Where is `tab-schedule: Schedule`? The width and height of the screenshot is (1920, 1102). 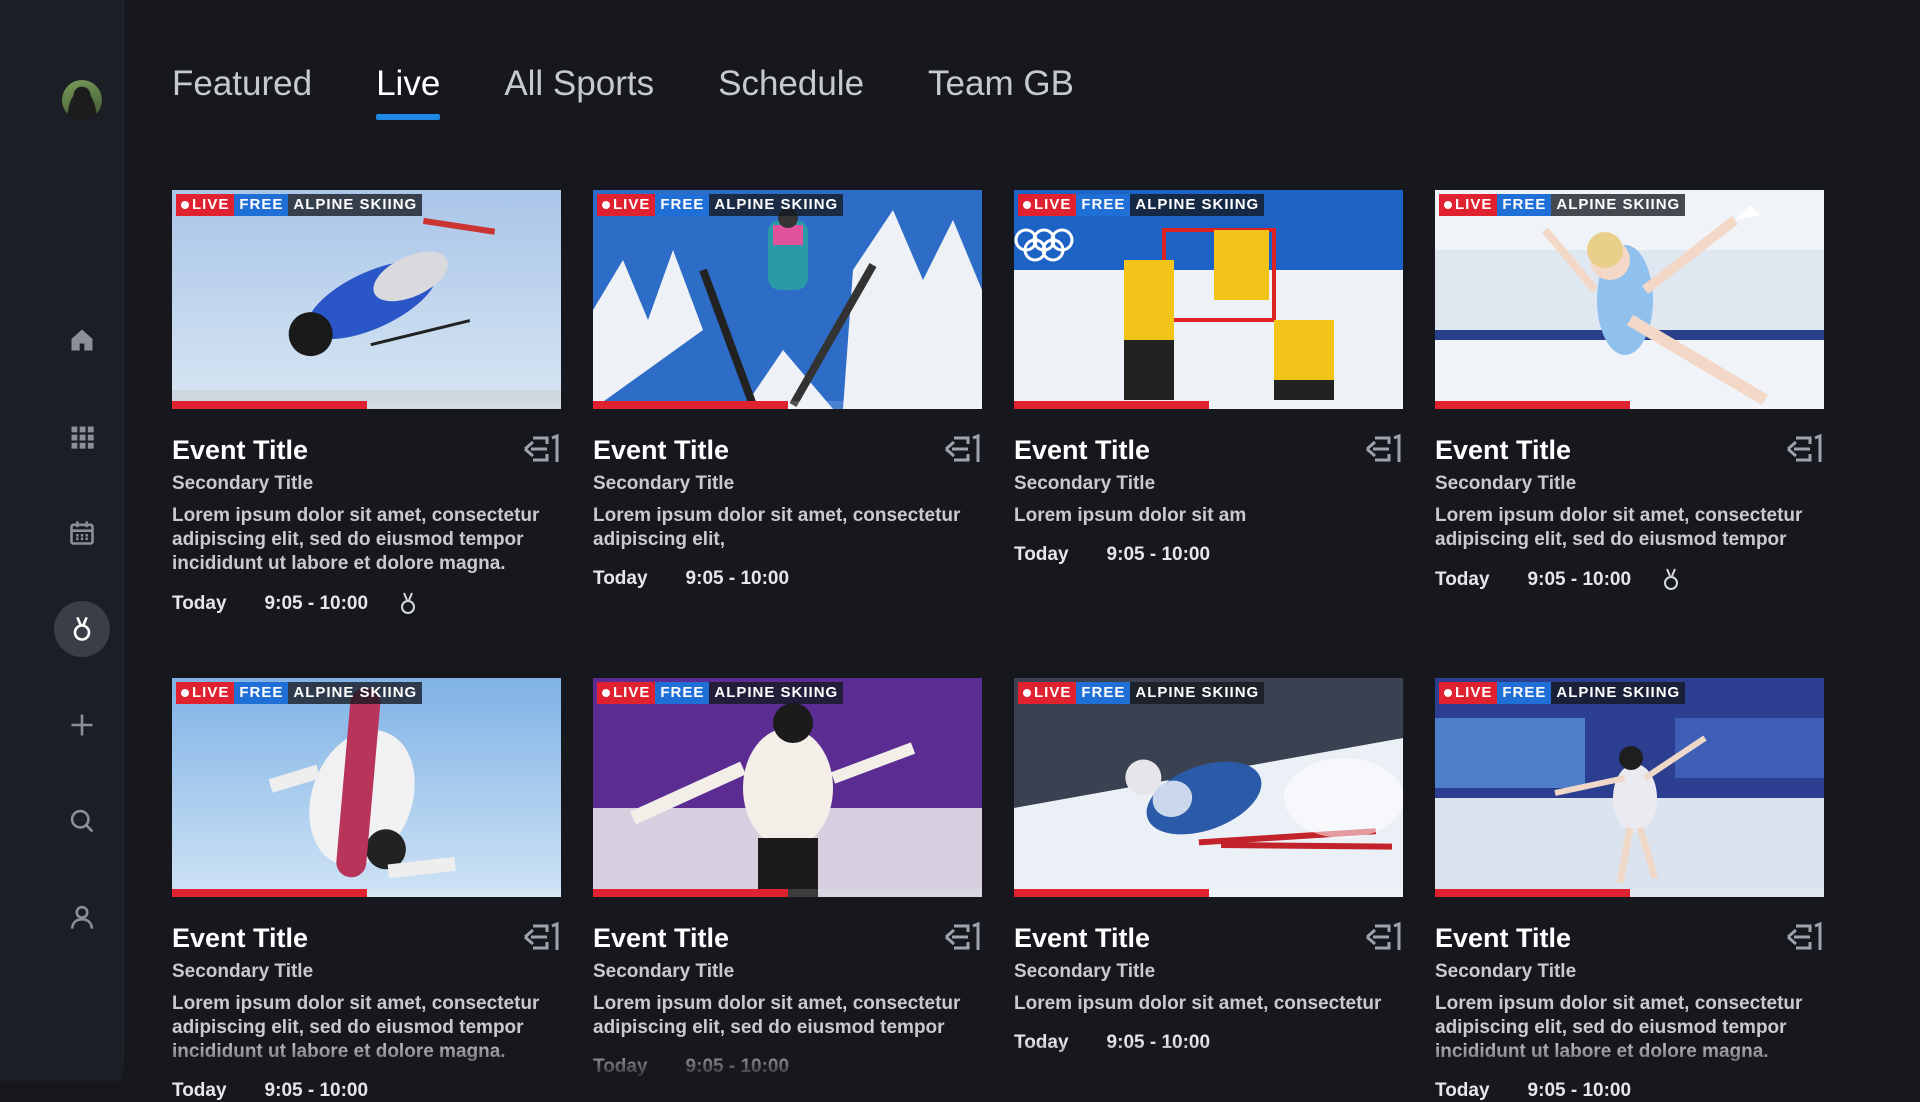 tab-schedule: Schedule is located at coordinates (791, 90).